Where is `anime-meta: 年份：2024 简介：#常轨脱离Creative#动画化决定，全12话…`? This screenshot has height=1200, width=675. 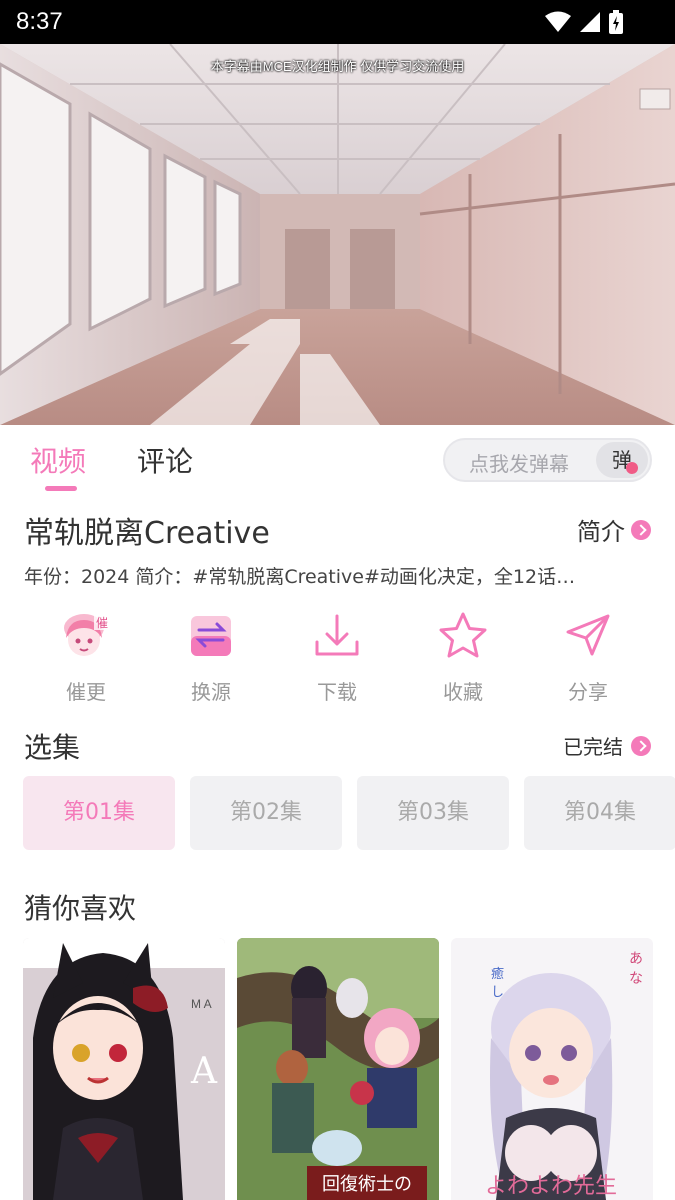
anime-meta: 年份：2024 简介：#常轨脱离Creative#动画化决定，全12话… is located at coordinates (300, 577).